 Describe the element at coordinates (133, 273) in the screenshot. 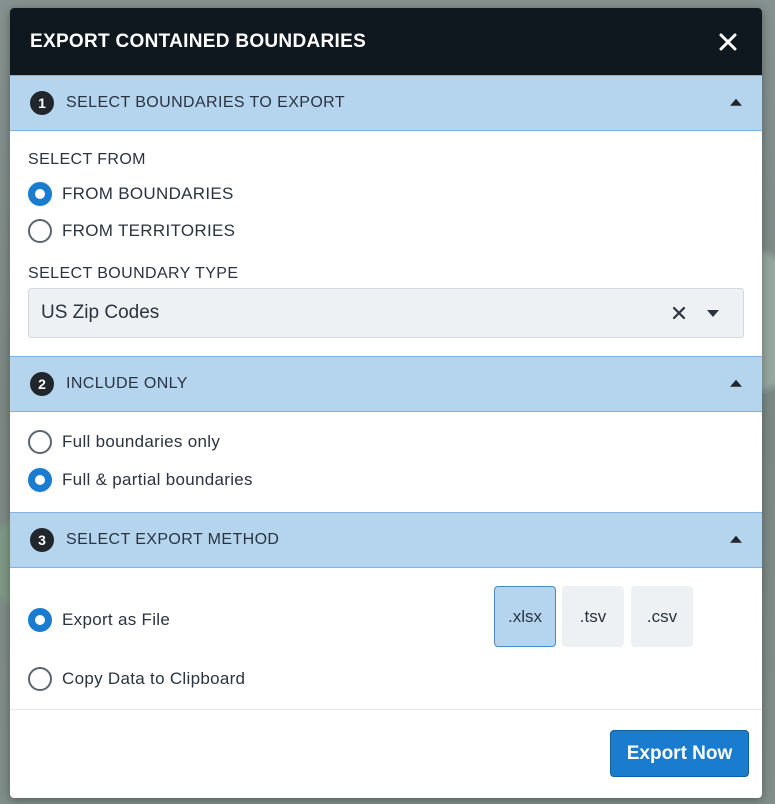

I see `boundary-type-label: SELECT BOUNDARY TYPE` at that location.